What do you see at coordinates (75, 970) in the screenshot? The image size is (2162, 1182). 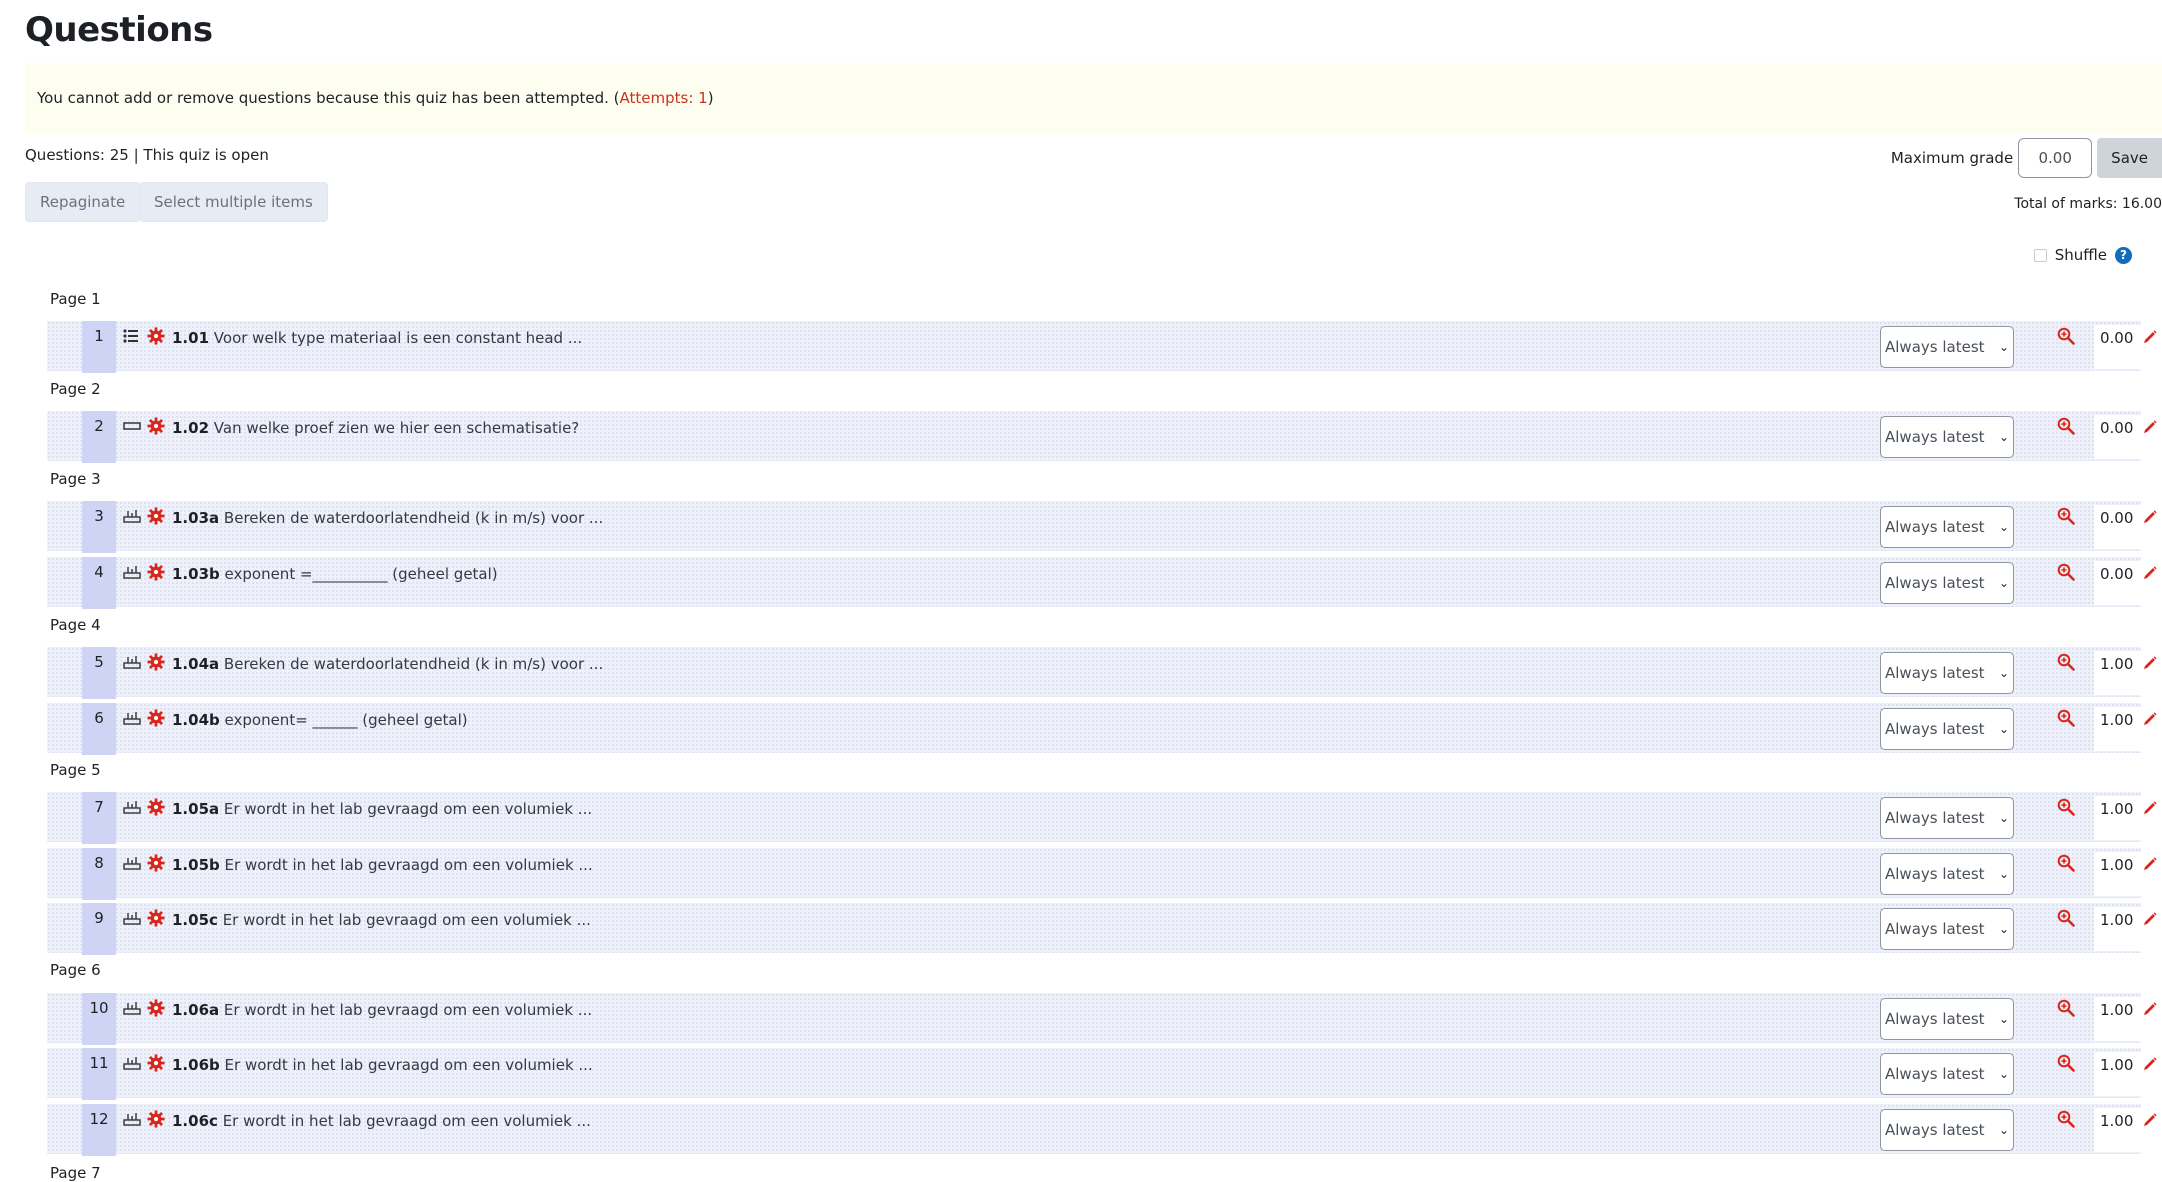 I see `page-heading: Page 6` at bounding box center [75, 970].